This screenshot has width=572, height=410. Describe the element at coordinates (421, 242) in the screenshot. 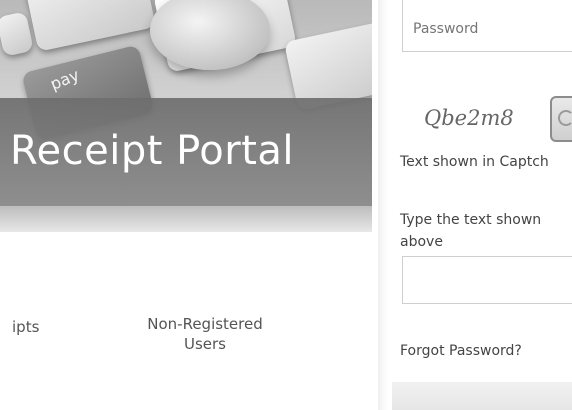

I see `type-text-label-cont: above` at that location.